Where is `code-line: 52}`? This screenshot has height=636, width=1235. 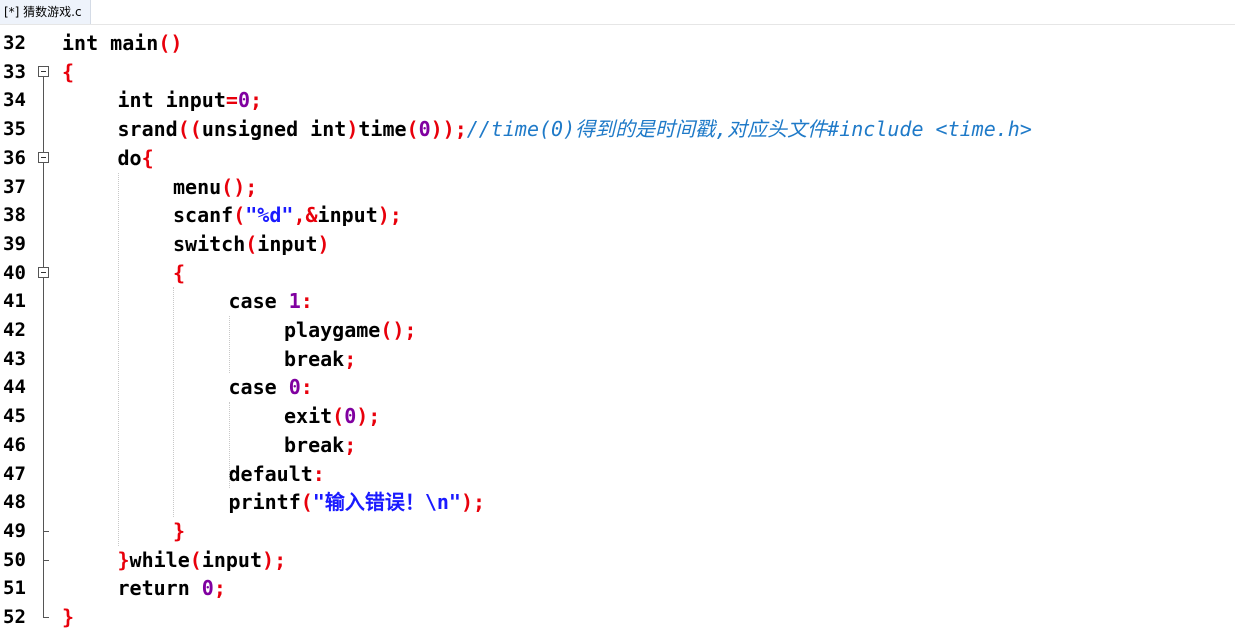
code-line: 52} is located at coordinates (617, 617).